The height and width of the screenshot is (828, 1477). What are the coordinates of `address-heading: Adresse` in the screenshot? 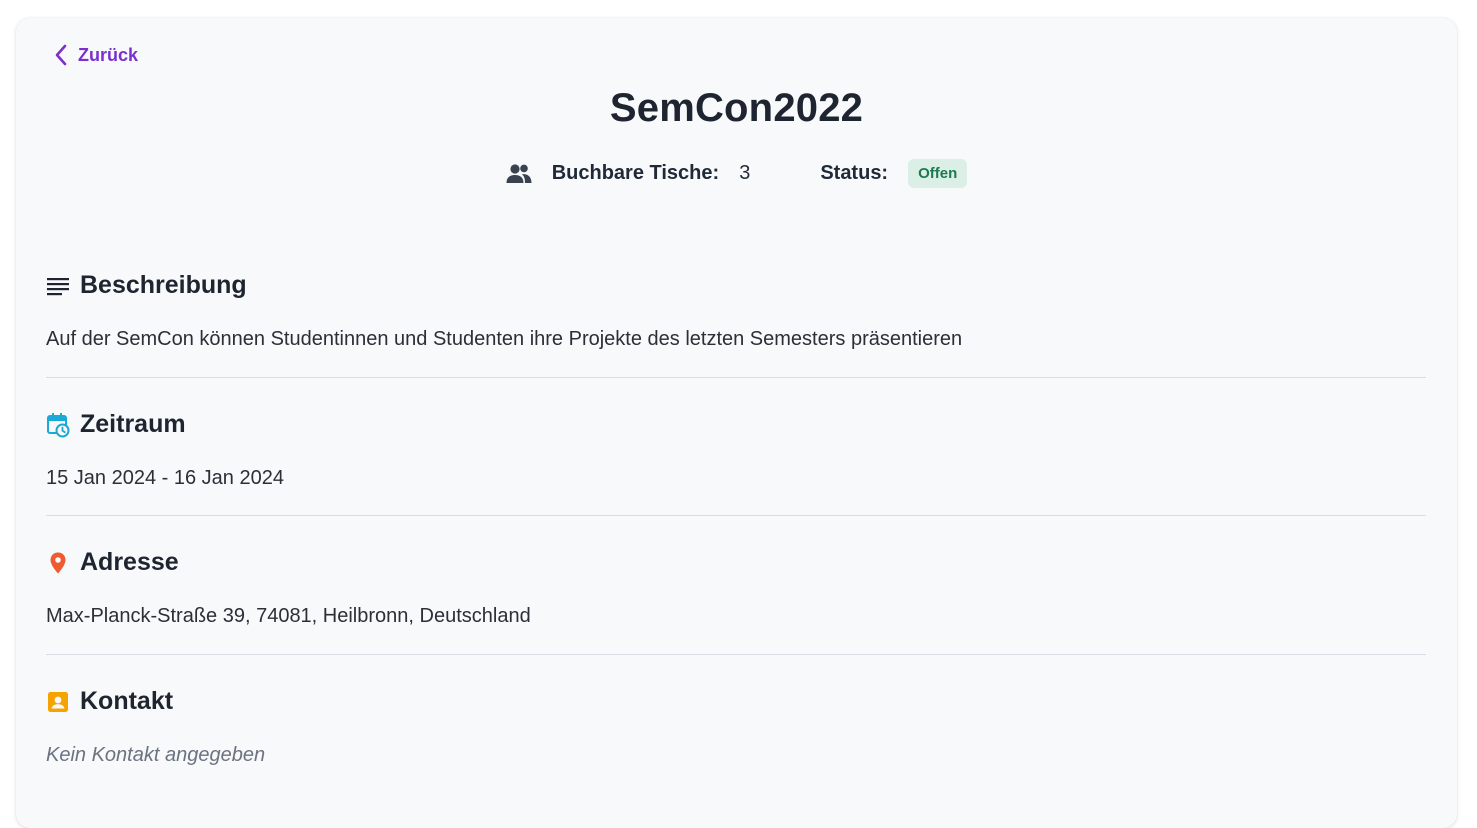 It's located at (129, 562).